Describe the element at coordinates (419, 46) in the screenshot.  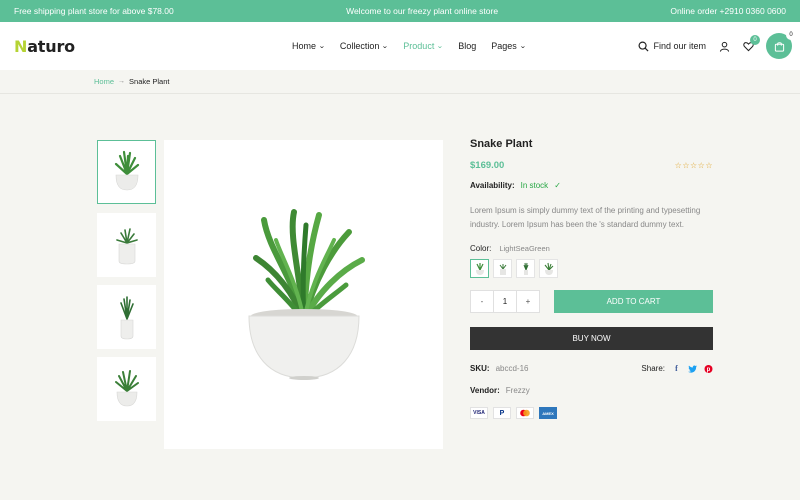
I see `nav-product-label: Product` at that location.